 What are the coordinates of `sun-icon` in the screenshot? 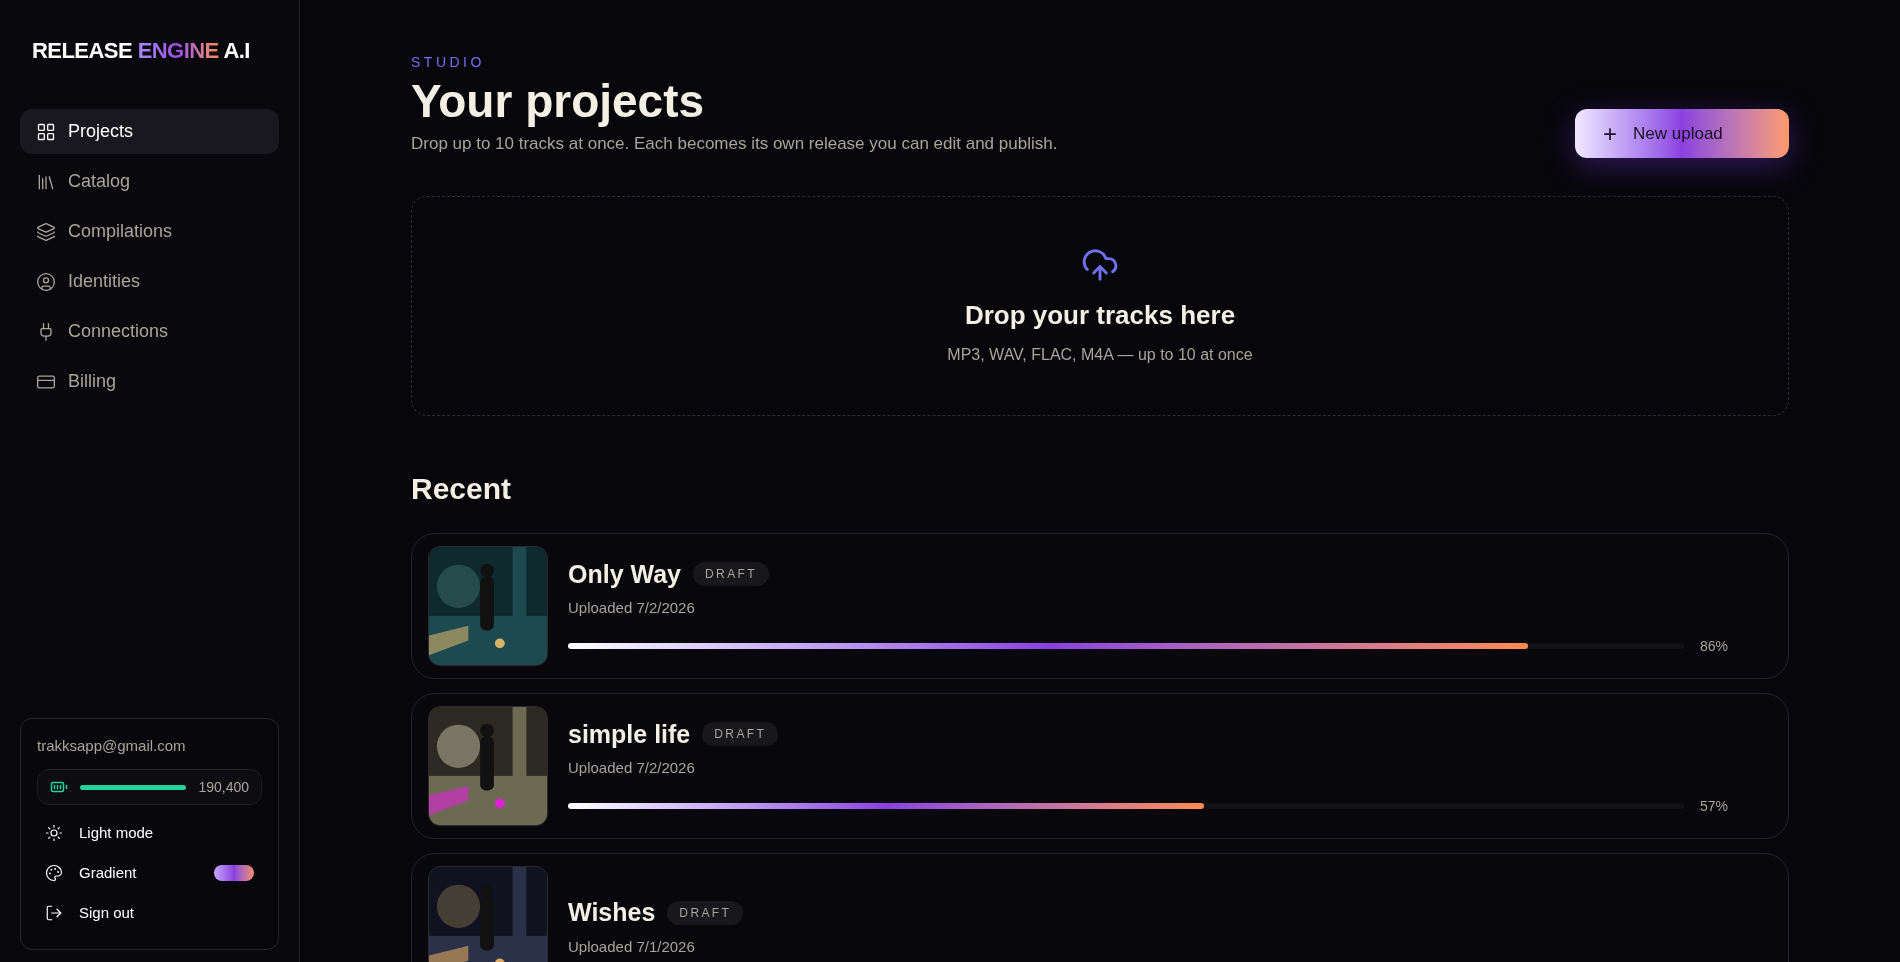 It's located at (54, 833).